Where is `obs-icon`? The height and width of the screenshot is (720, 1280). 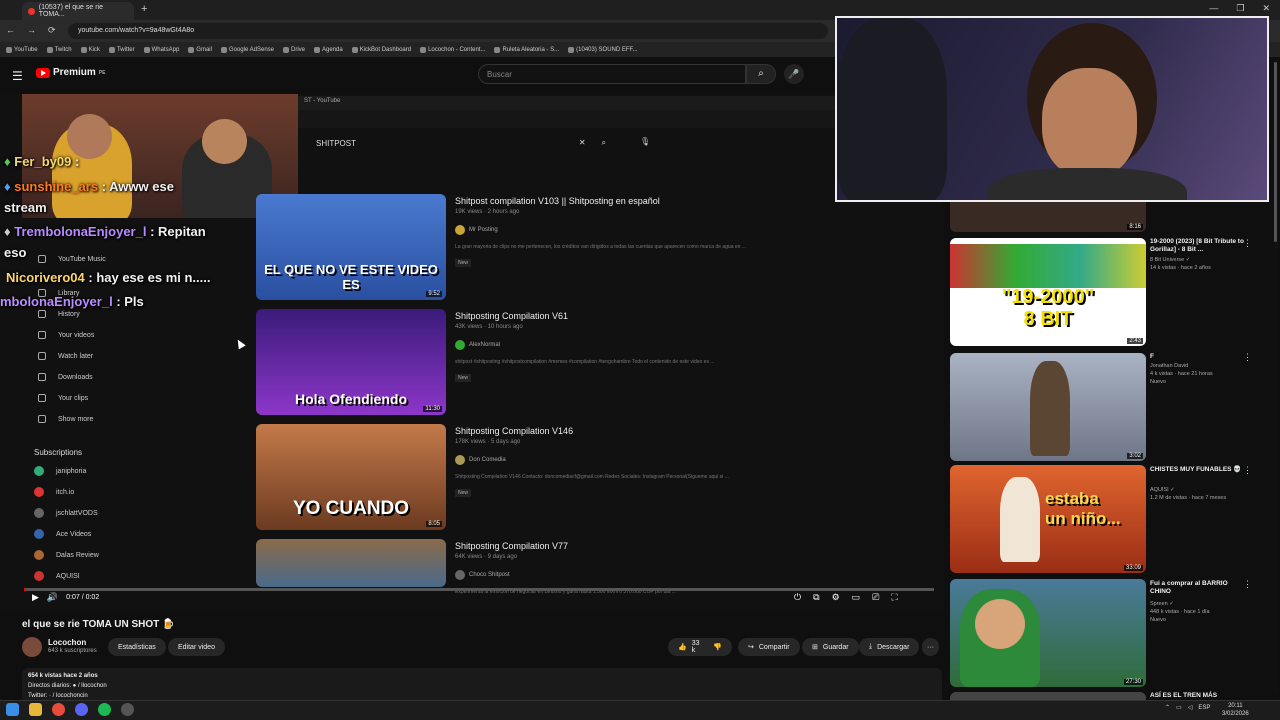
obs-icon is located at coordinates (127, 709).